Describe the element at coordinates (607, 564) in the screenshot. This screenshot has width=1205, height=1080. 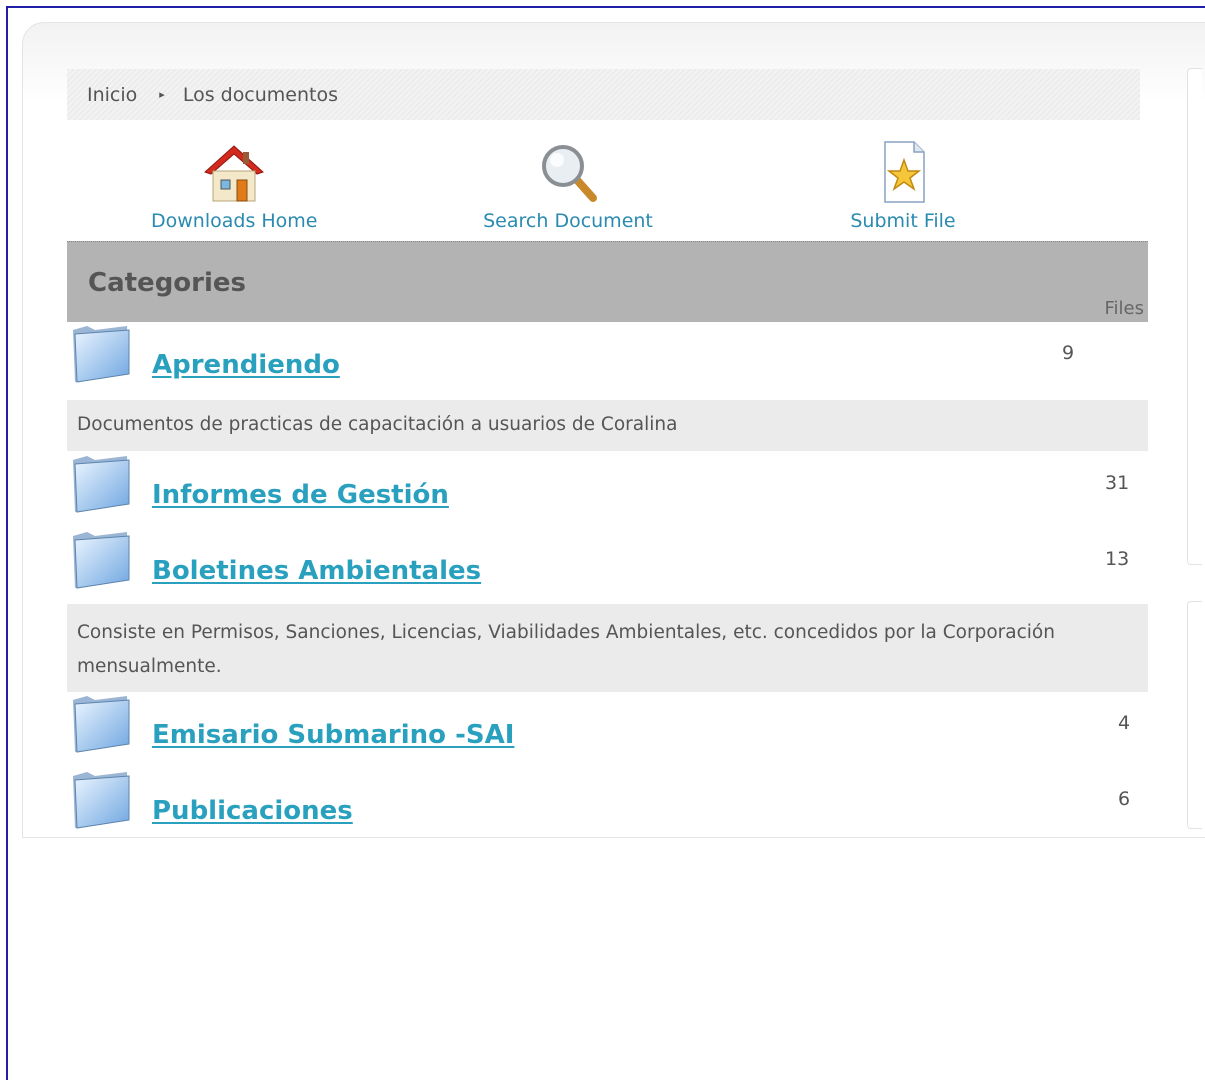
I see `category-row: Boletines Ambientales 13` at that location.